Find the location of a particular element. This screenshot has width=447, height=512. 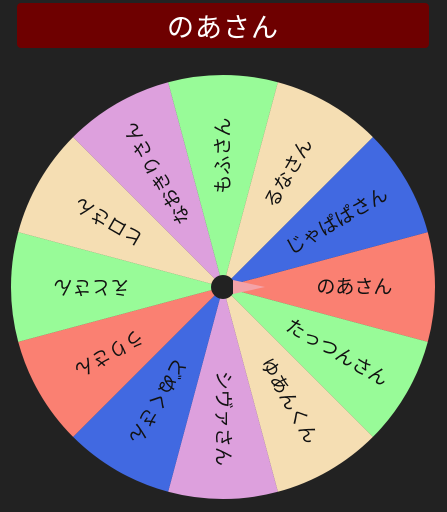

result-banner: のあさん is located at coordinates (223, 25).